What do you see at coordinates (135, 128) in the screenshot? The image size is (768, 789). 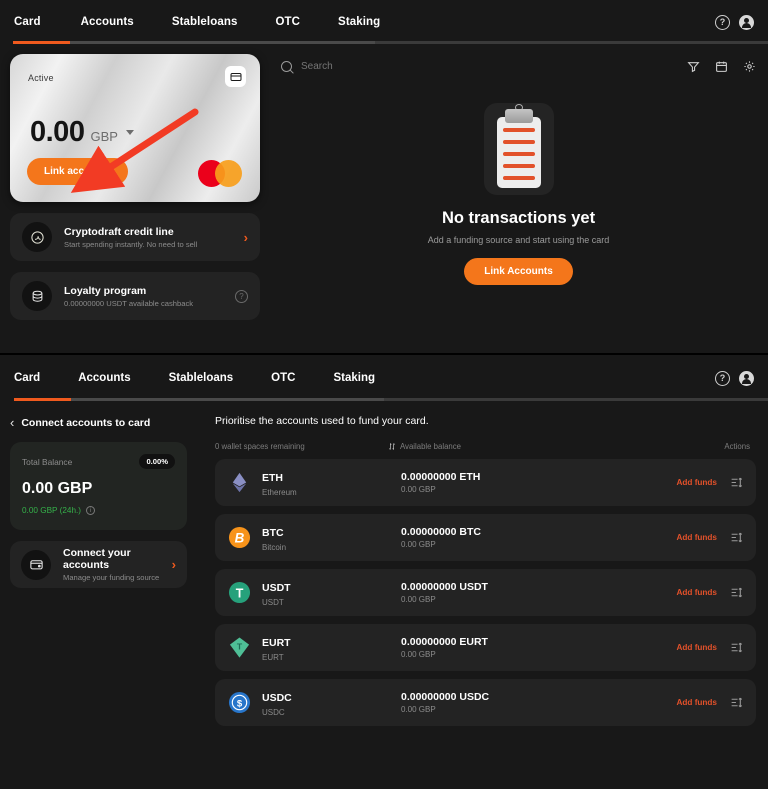 I see `credit-card: Active 0.00 GBP Link accounts` at bounding box center [135, 128].